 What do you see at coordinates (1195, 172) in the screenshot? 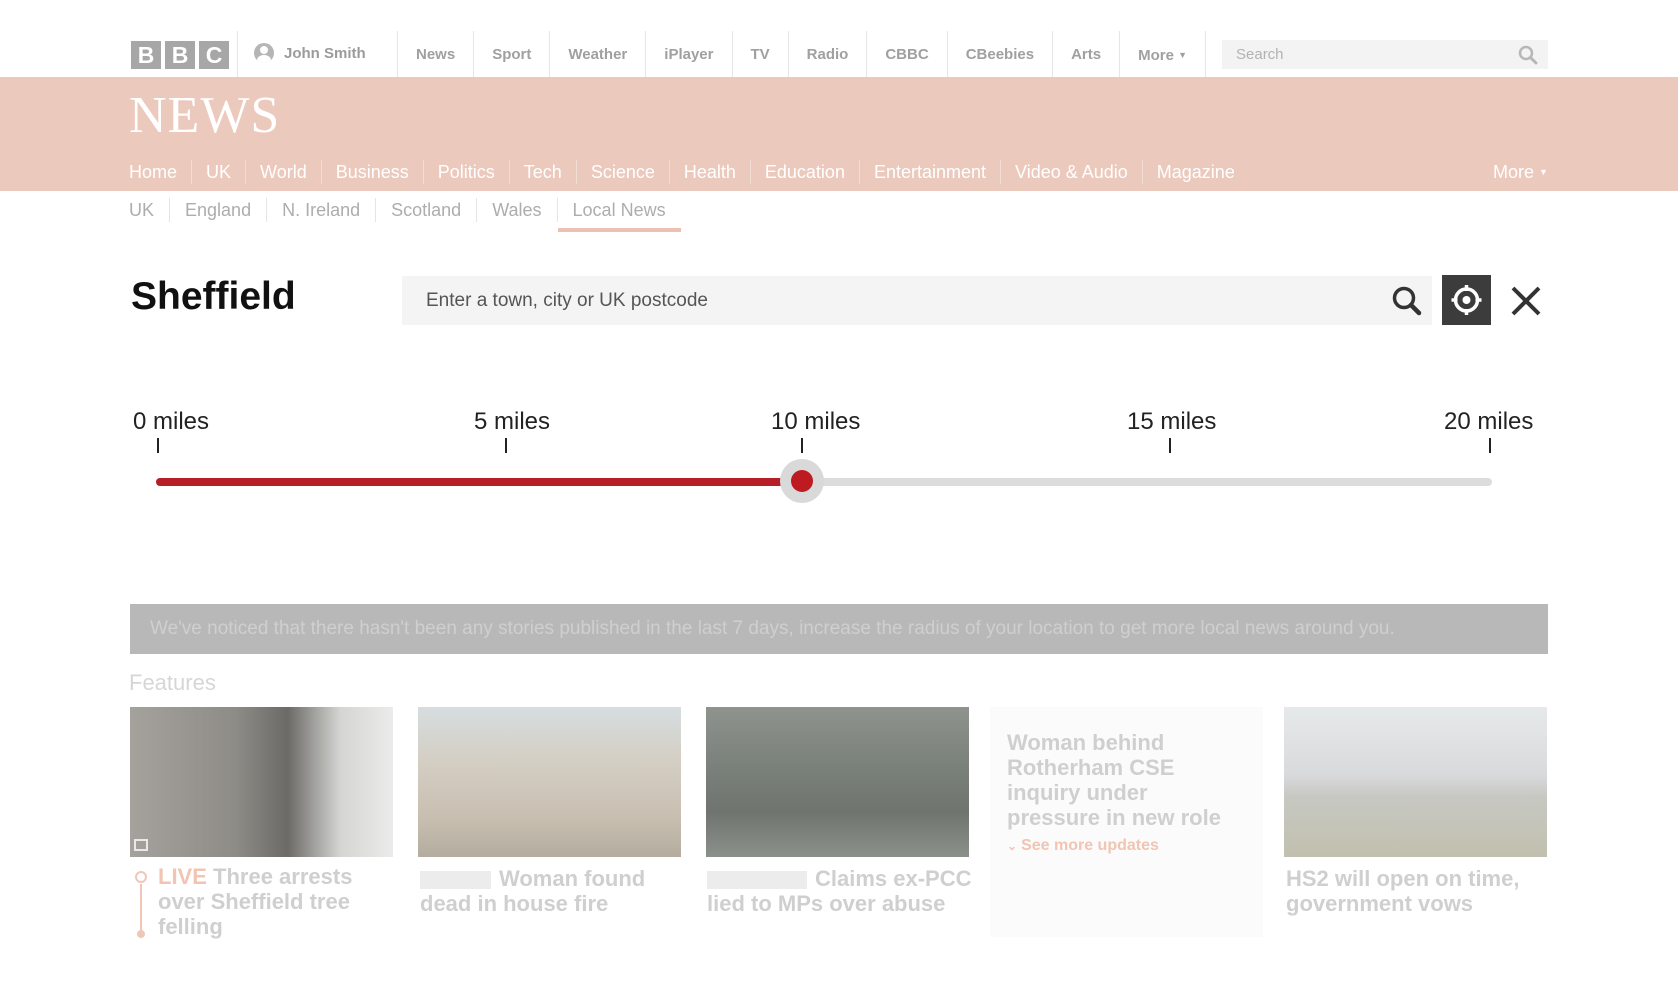
I see `nav-magazine: Magazine` at bounding box center [1195, 172].